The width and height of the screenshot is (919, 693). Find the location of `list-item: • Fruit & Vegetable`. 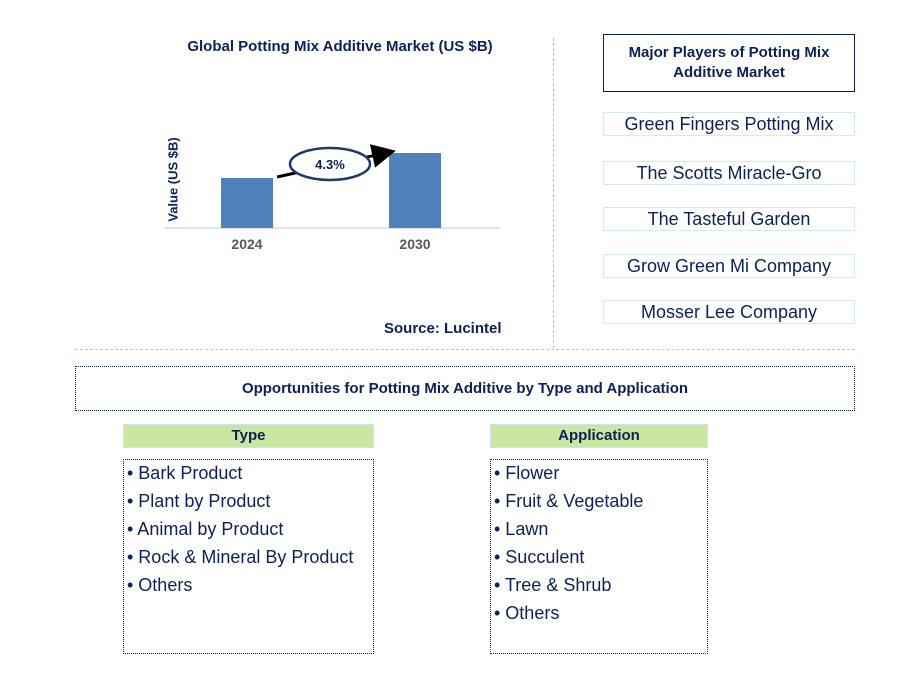

list-item: • Fruit & Vegetable is located at coordinates (569, 501).